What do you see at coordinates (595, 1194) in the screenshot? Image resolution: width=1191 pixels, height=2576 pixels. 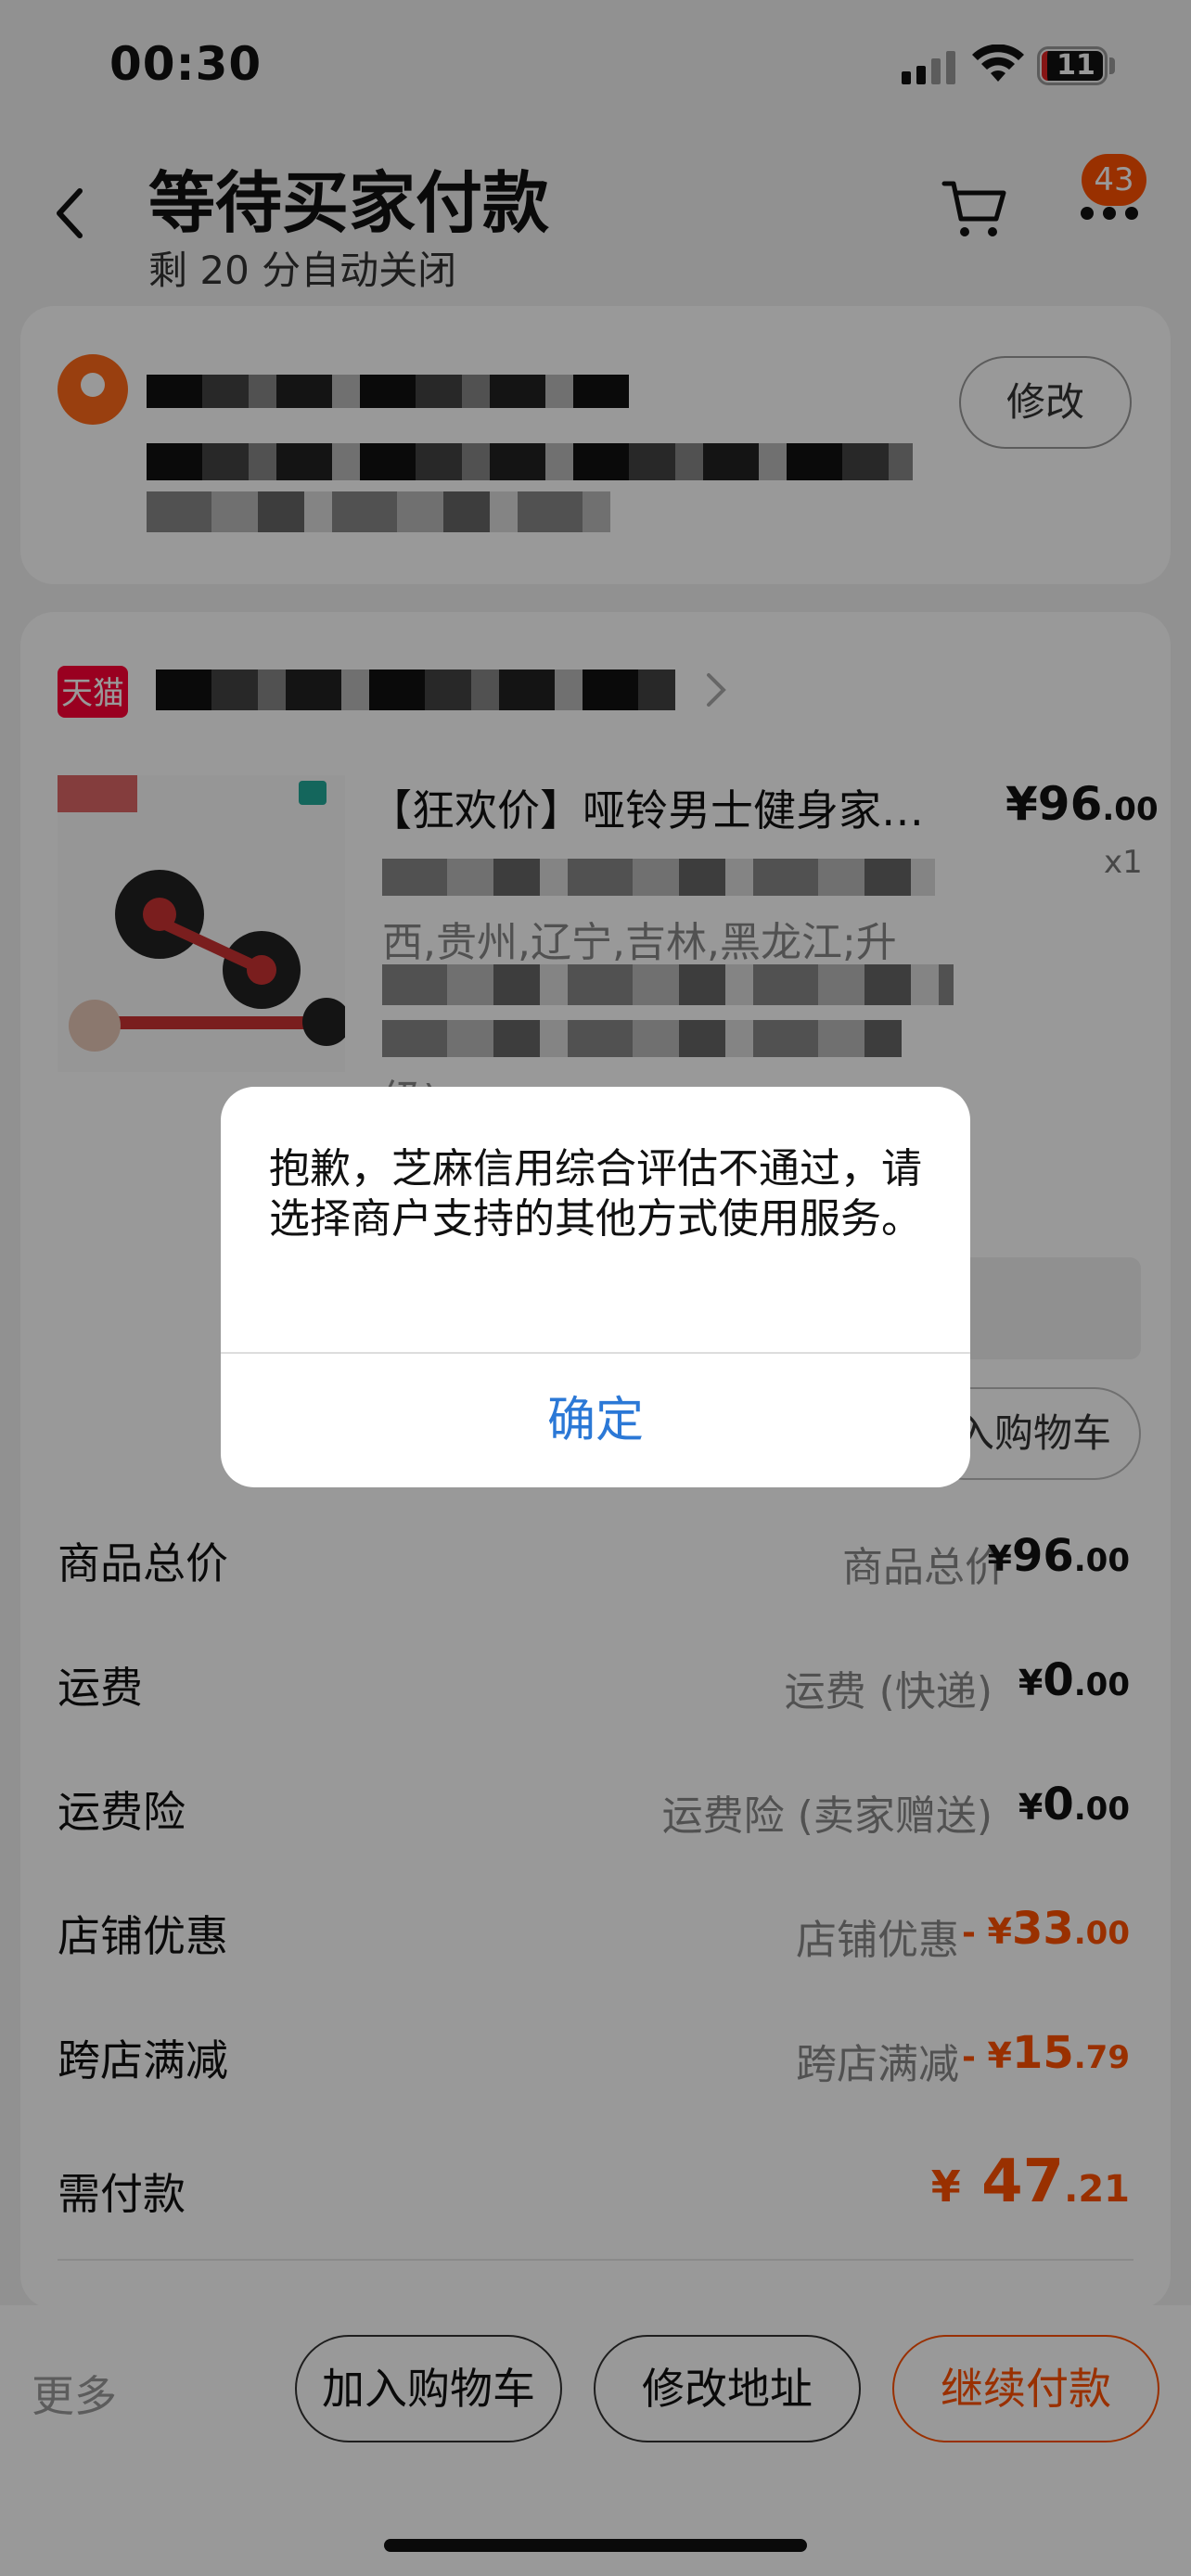 I see `alert-message: 抱歉，芝麻信用综合评估不通过，请选择商户支持的其他方式使用服务。` at bounding box center [595, 1194].